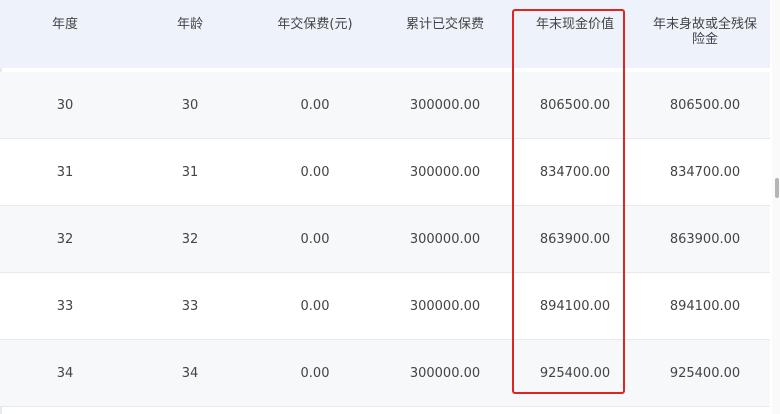 The image size is (780, 414). Describe the element at coordinates (444, 24) in the screenshot. I see `header-cumulative-premium: 累计已交保费` at that location.